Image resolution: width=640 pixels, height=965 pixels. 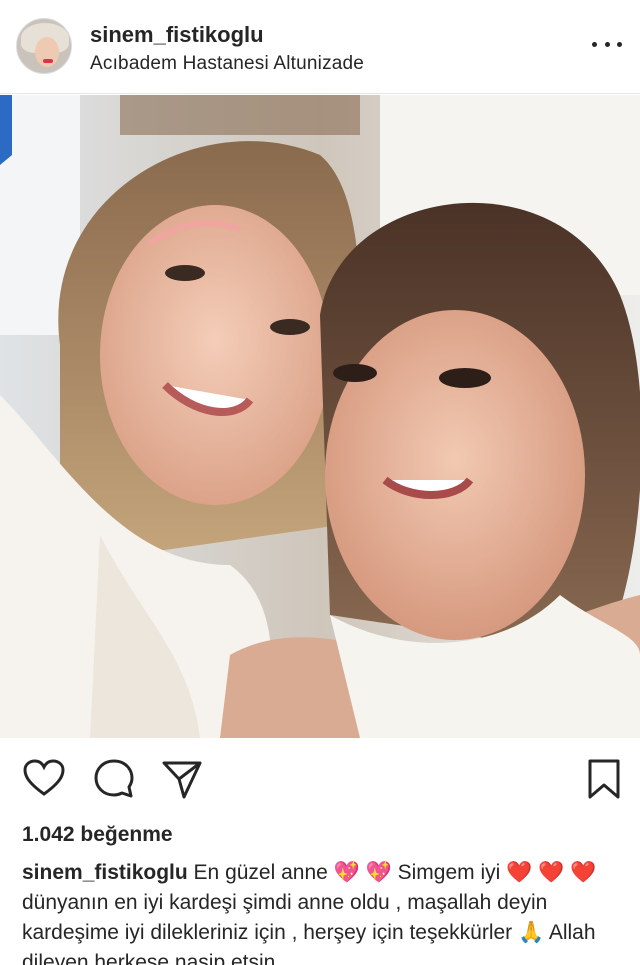 I want to click on caption-username: sinem_fistikoglu, so click(x=105, y=872).